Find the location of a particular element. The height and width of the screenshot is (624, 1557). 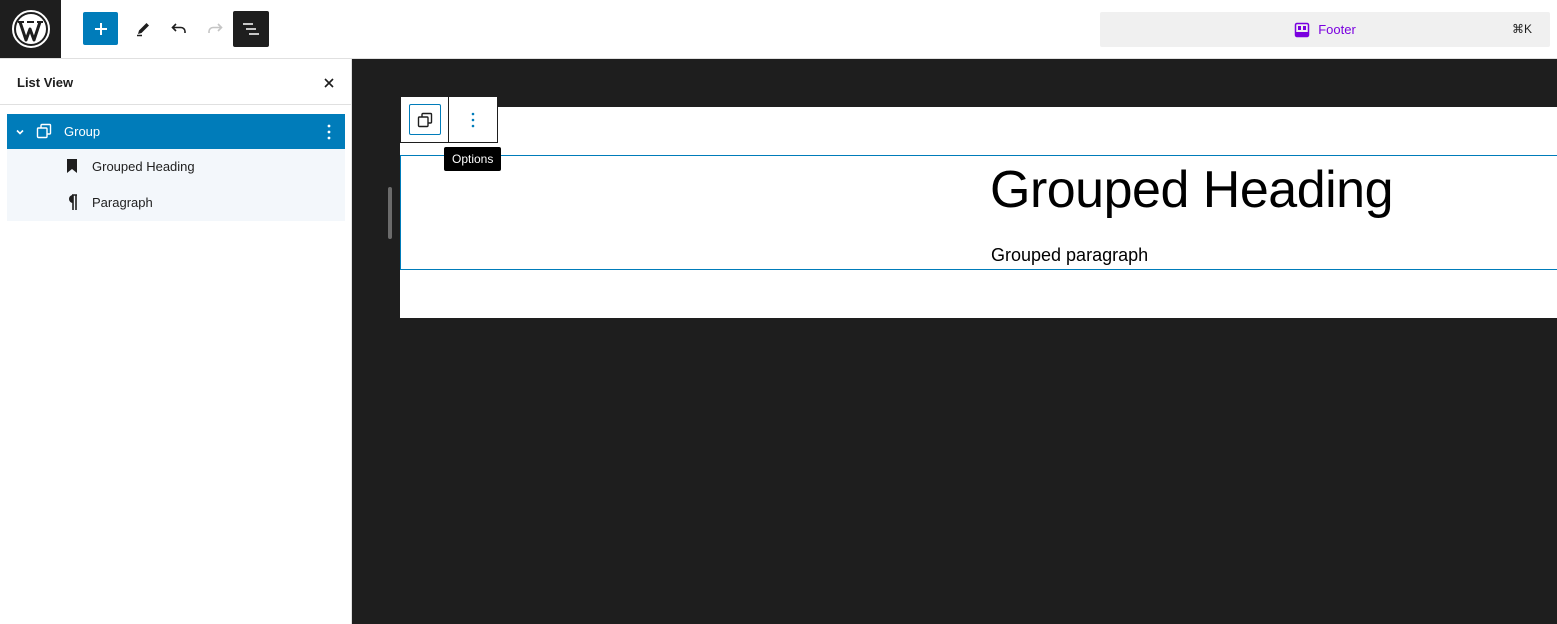

sidebar-title: List View is located at coordinates (45, 82).